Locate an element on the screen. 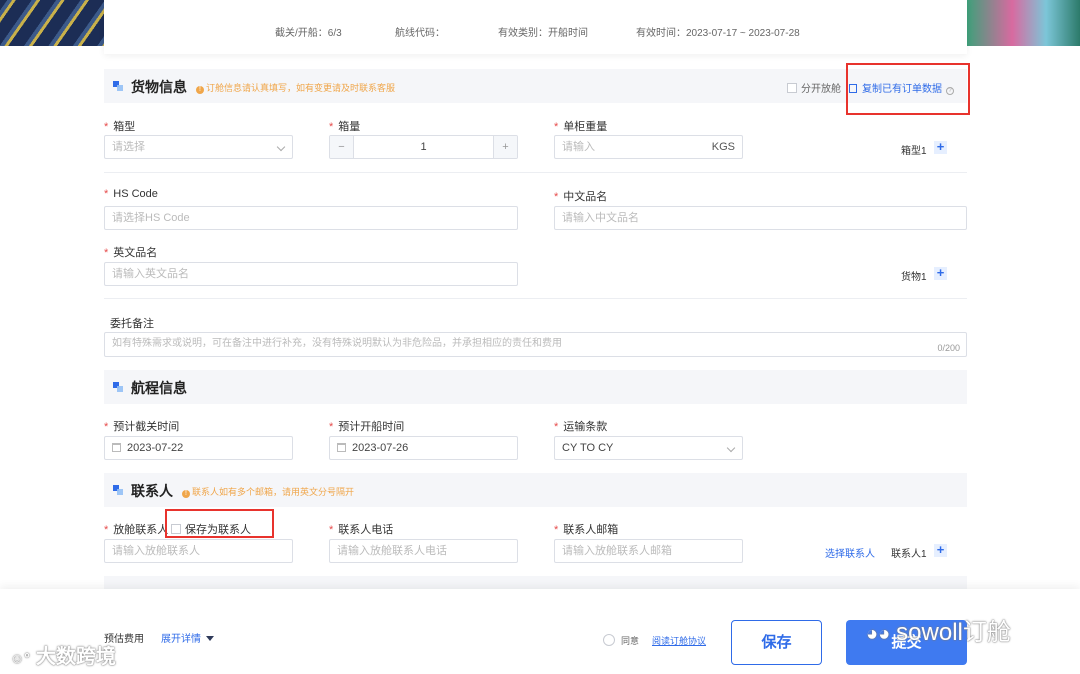  cutoff-time-label: * 预计截关时间 is located at coordinates (142, 427).